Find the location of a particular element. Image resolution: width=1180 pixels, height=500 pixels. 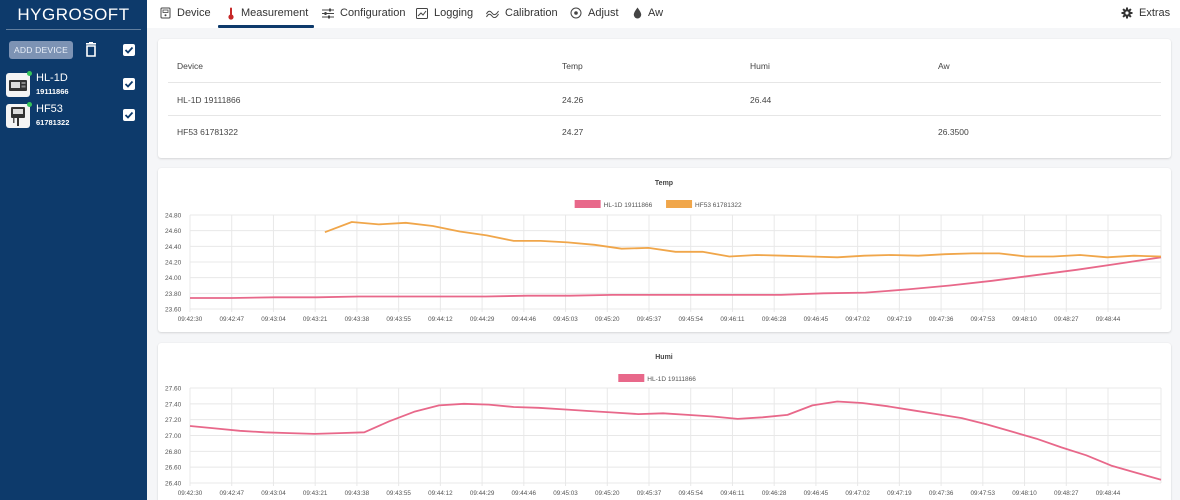

trash-icon is located at coordinates (91, 50).